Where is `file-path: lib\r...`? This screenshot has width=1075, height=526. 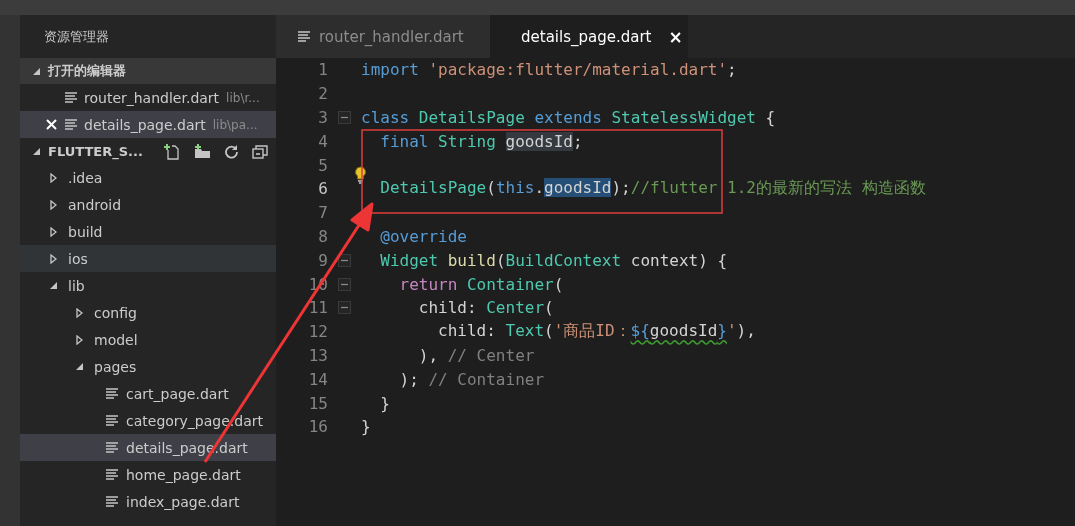 file-path: lib\r... is located at coordinates (243, 97).